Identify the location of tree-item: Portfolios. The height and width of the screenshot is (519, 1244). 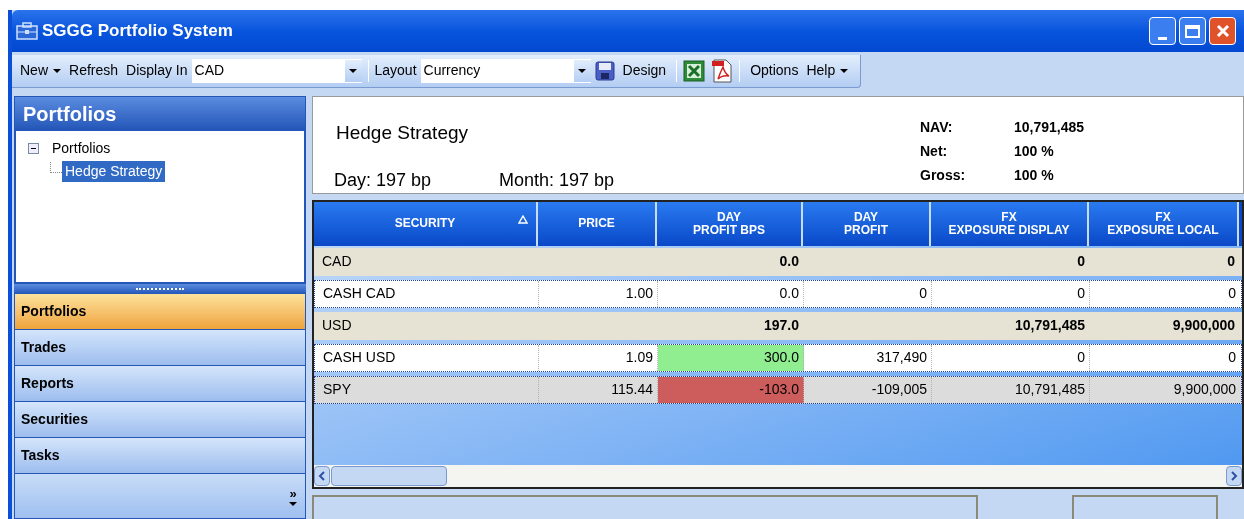
(81, 148).